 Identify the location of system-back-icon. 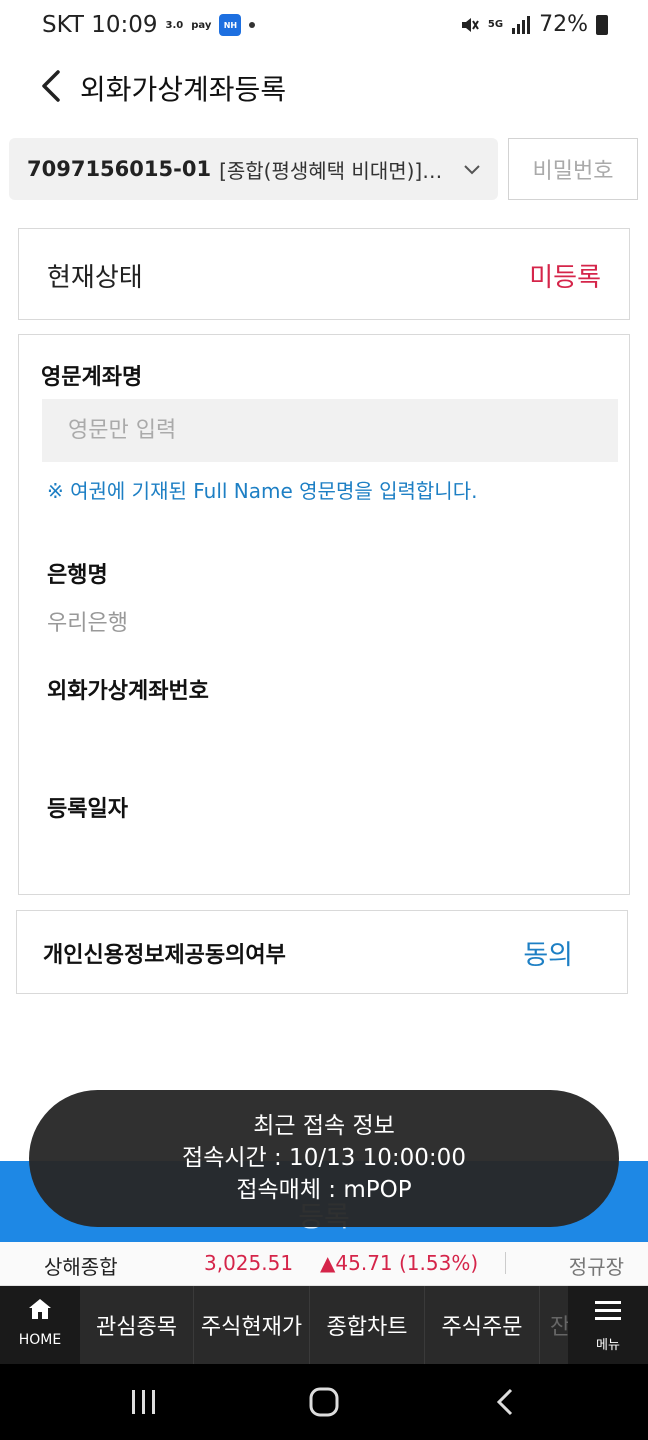
(506, 1402).